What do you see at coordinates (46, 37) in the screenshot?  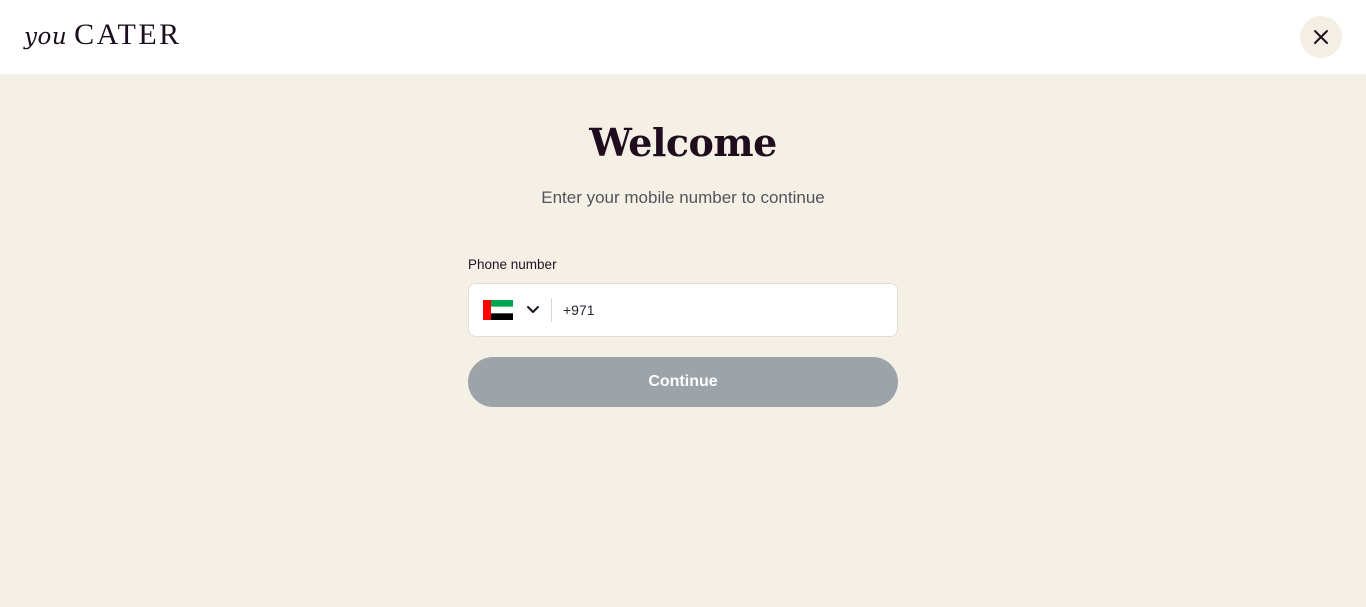 I see `logo-prefix: you` at bounding box center [46, 37].